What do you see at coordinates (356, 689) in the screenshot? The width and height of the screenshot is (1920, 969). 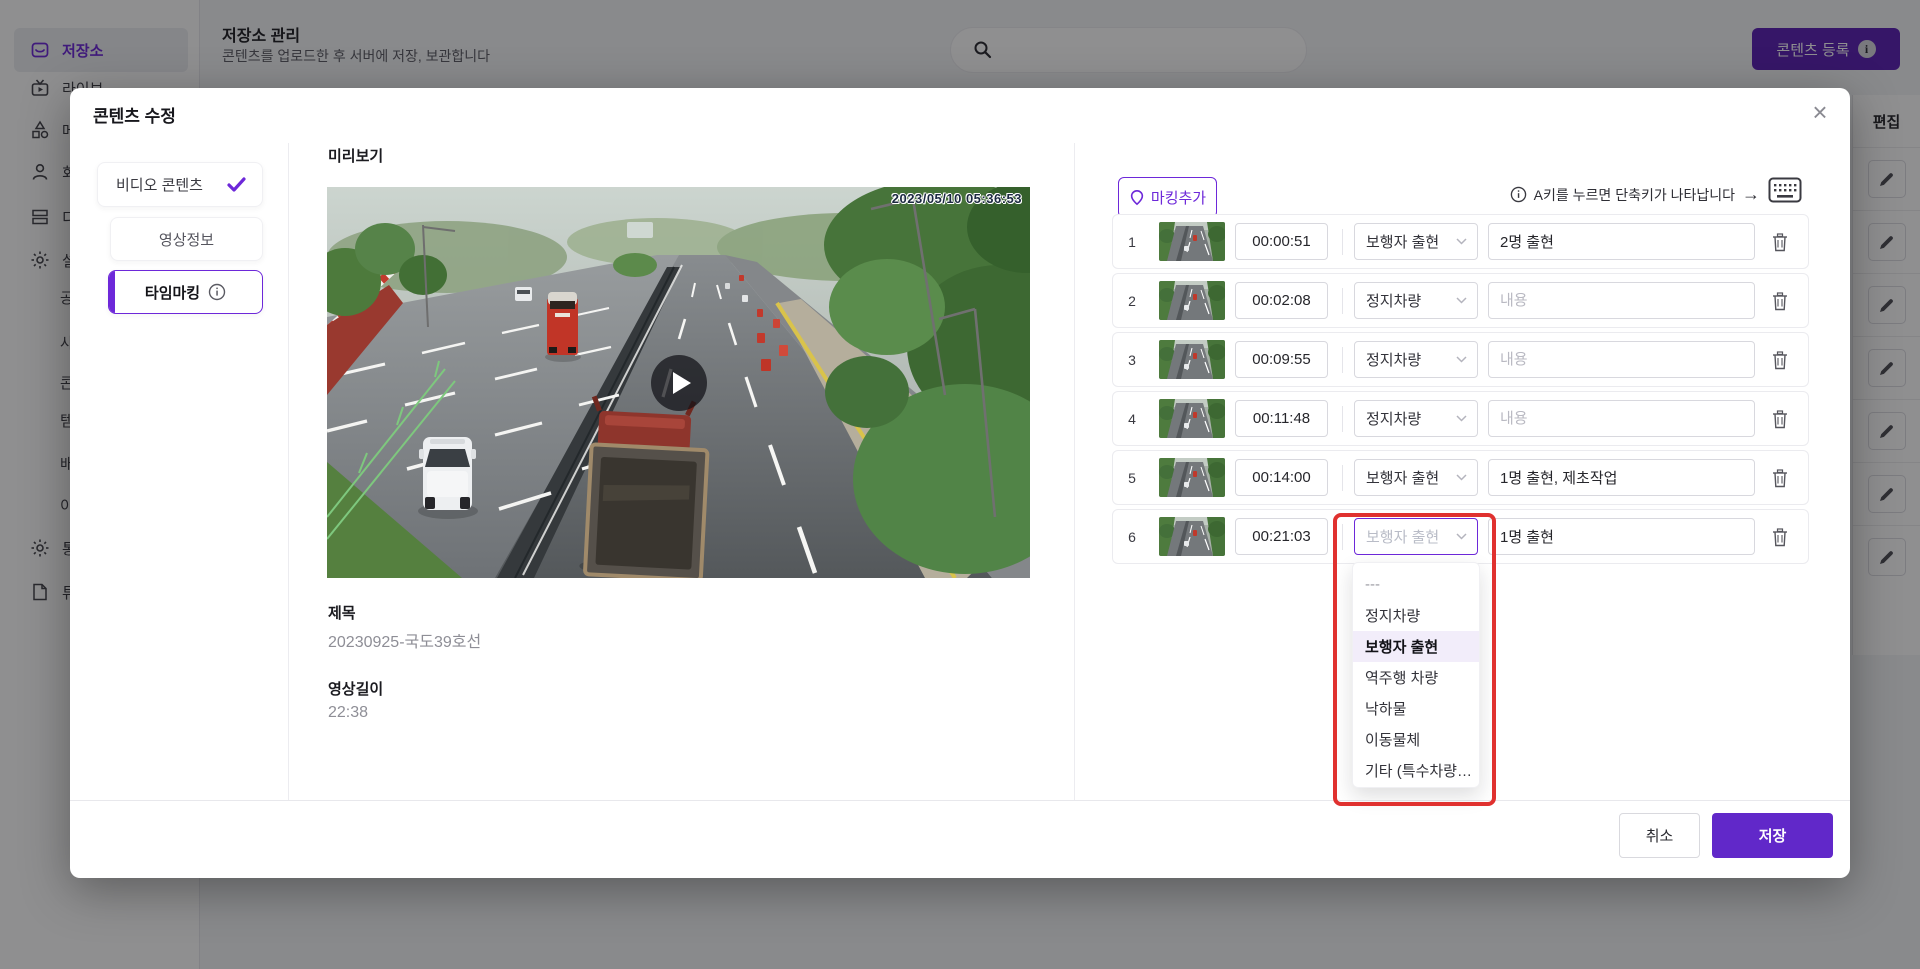 I see `video-duration-label: 영상길이` at bounding box center [356, 689].